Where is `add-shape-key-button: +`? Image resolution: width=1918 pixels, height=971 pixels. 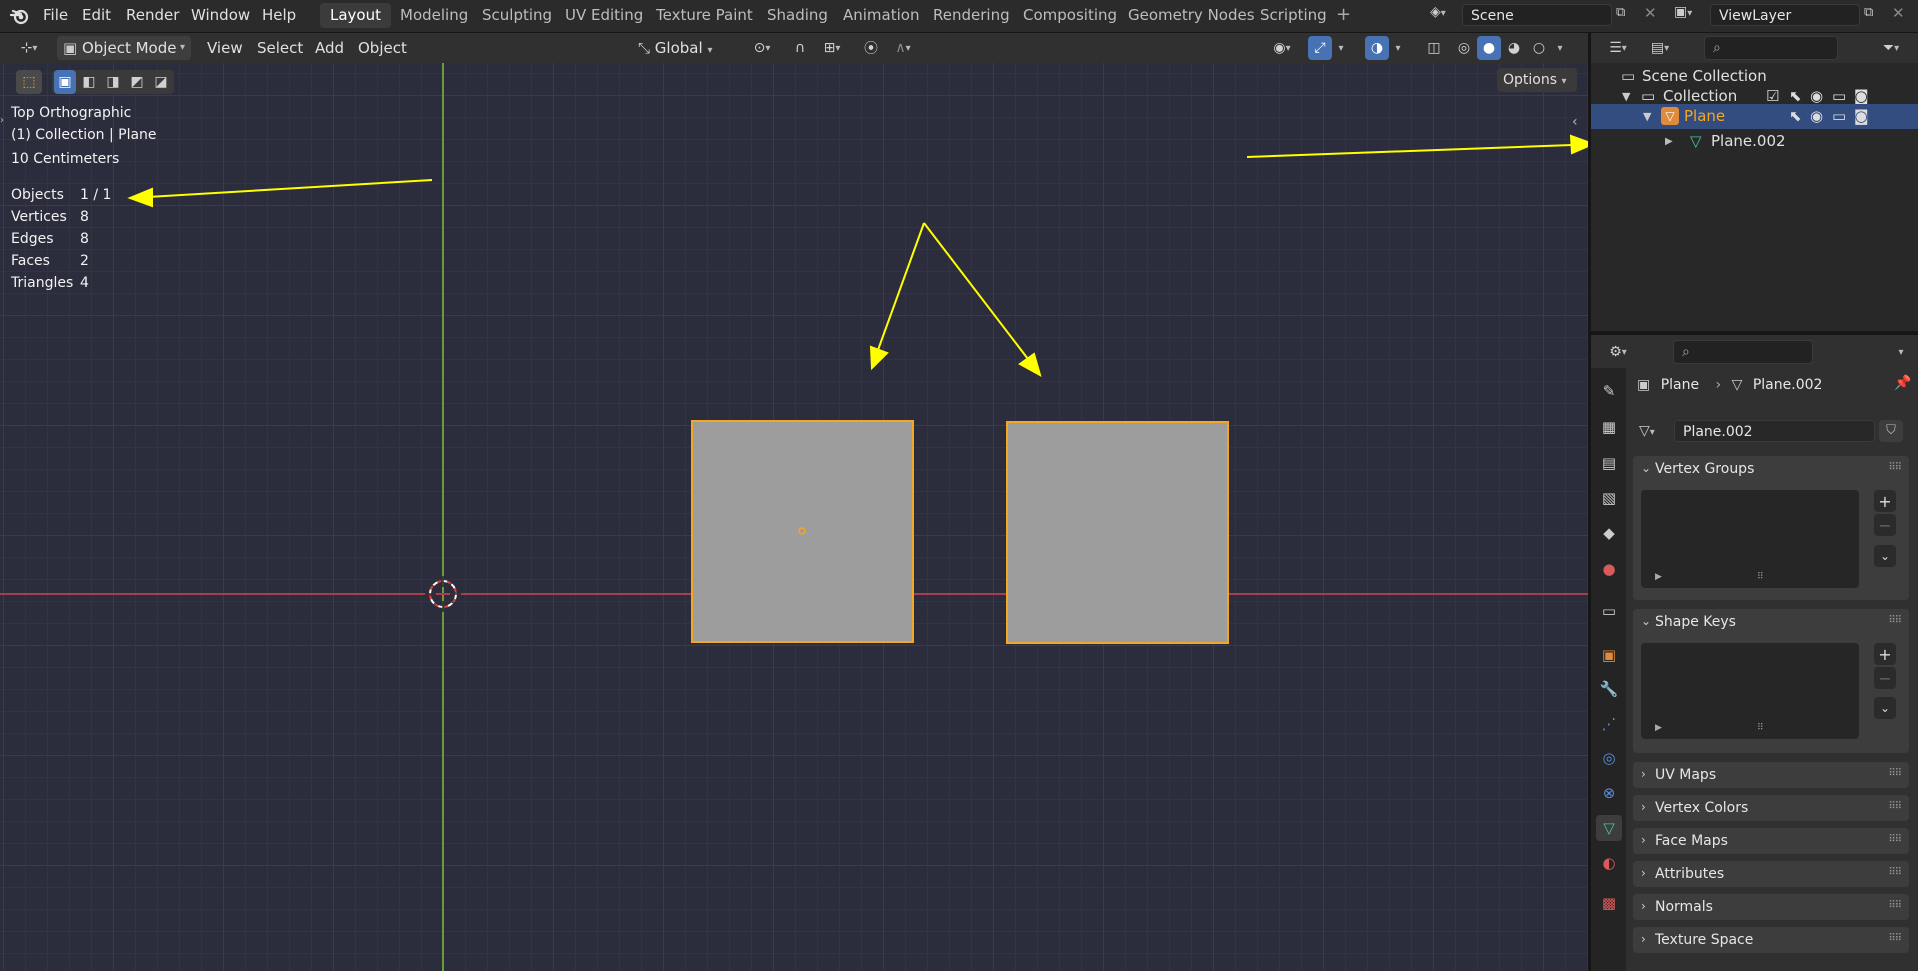 add-shape-key-button: + is located at coordinates (1885, 654).